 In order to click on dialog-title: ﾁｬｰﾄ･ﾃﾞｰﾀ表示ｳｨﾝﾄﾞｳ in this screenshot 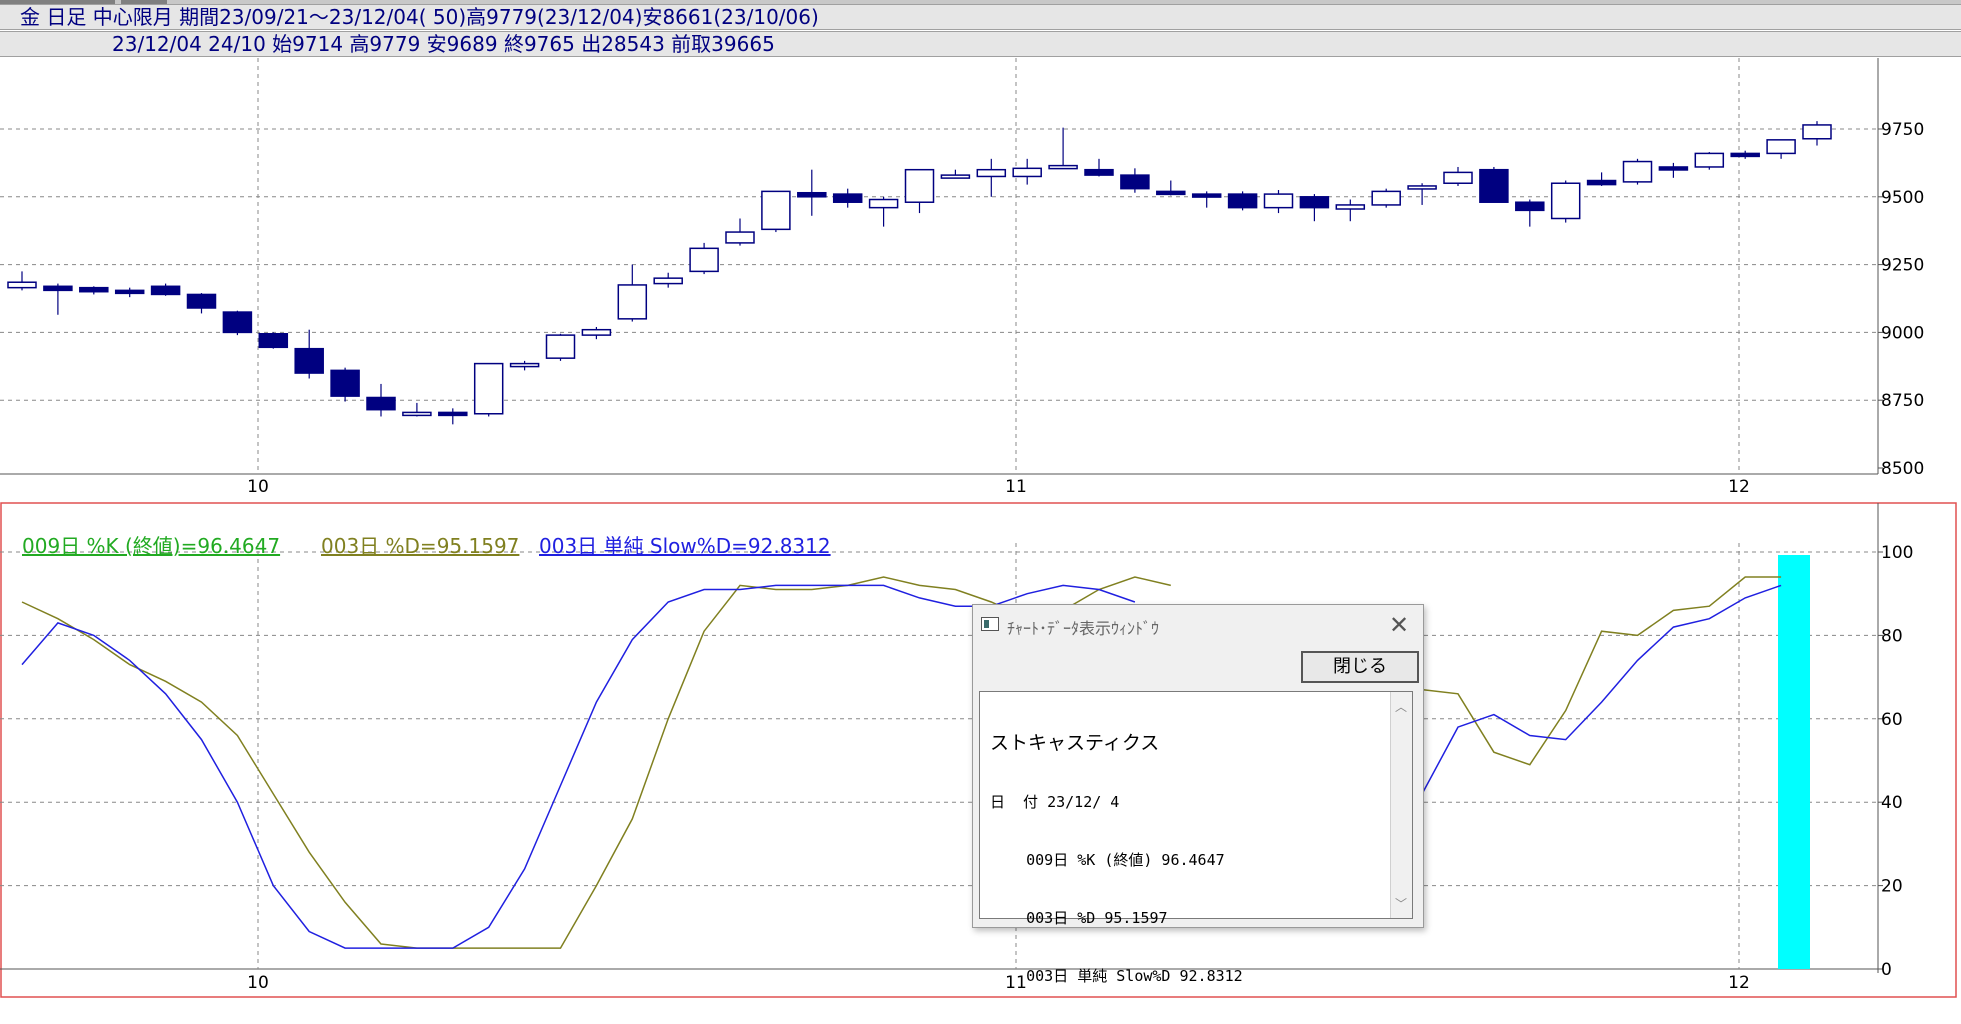, I will do `click(1083, 628)`.